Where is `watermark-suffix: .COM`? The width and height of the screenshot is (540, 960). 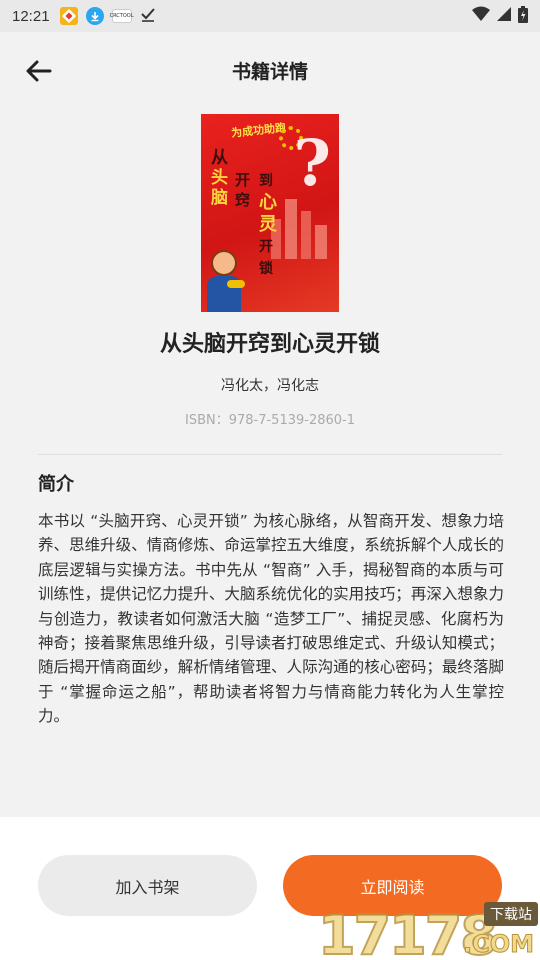
watermark-suffix: .COM is located at coordinates (498, 944).